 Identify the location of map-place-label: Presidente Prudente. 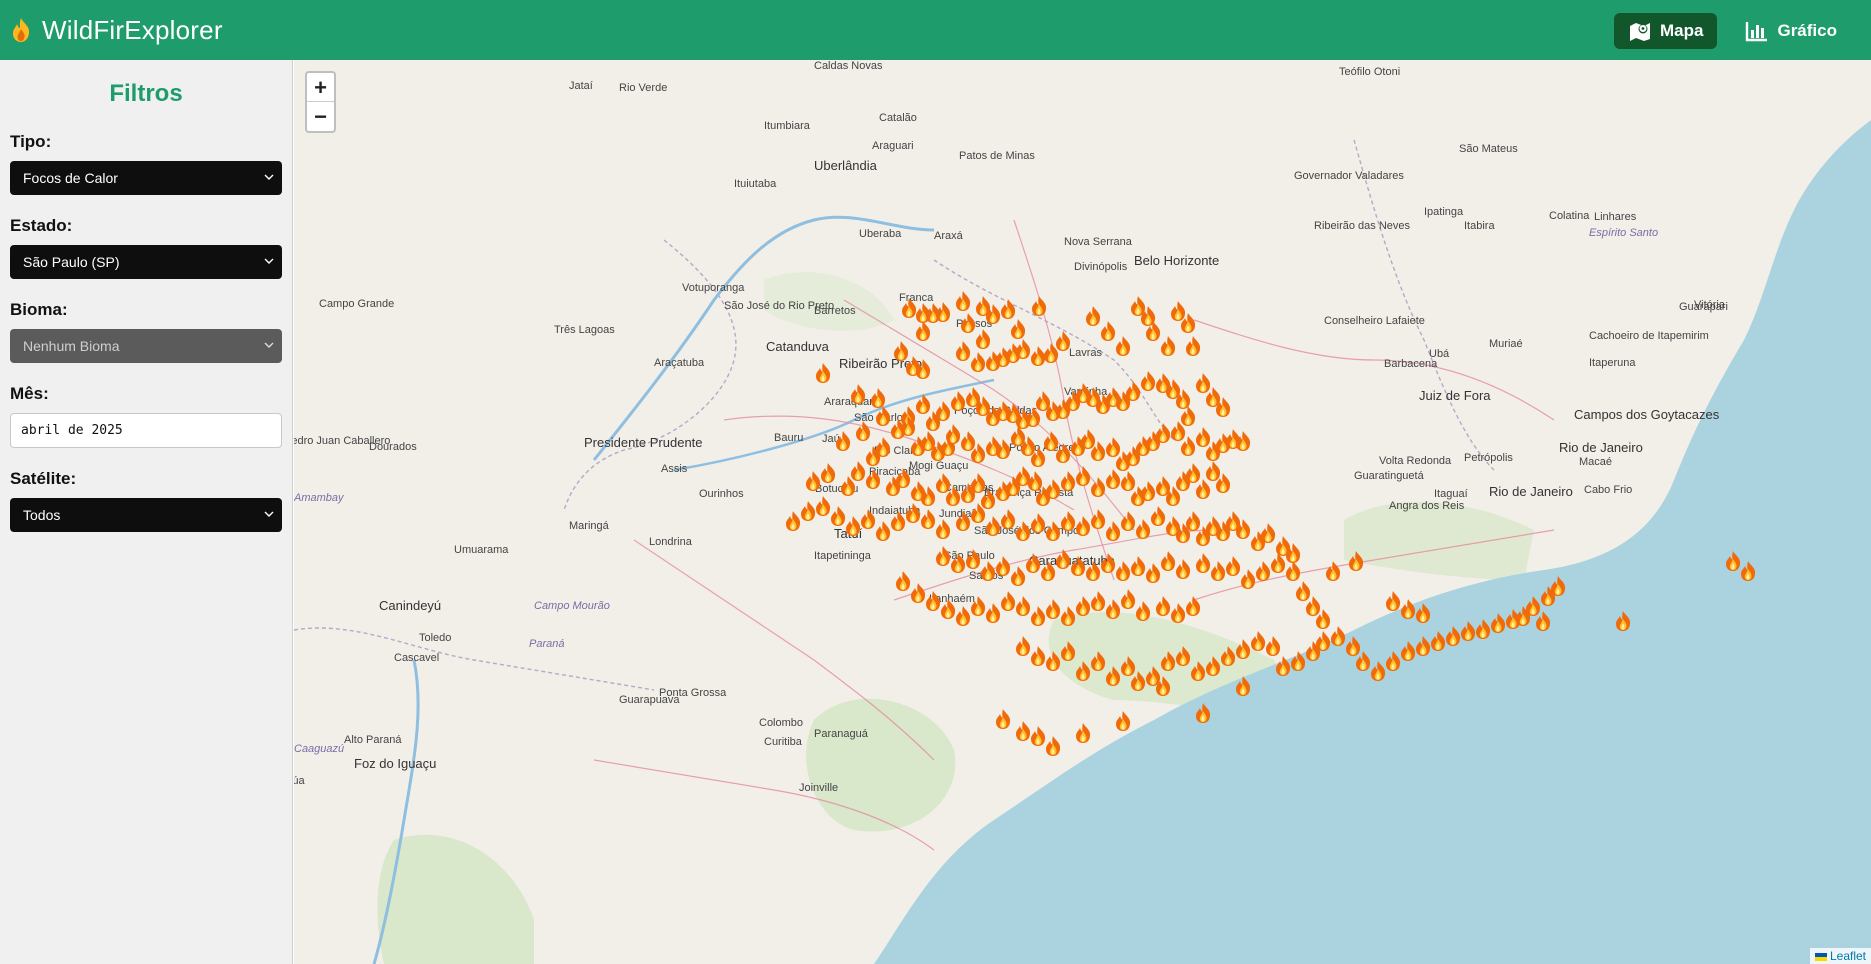
(643, 442).